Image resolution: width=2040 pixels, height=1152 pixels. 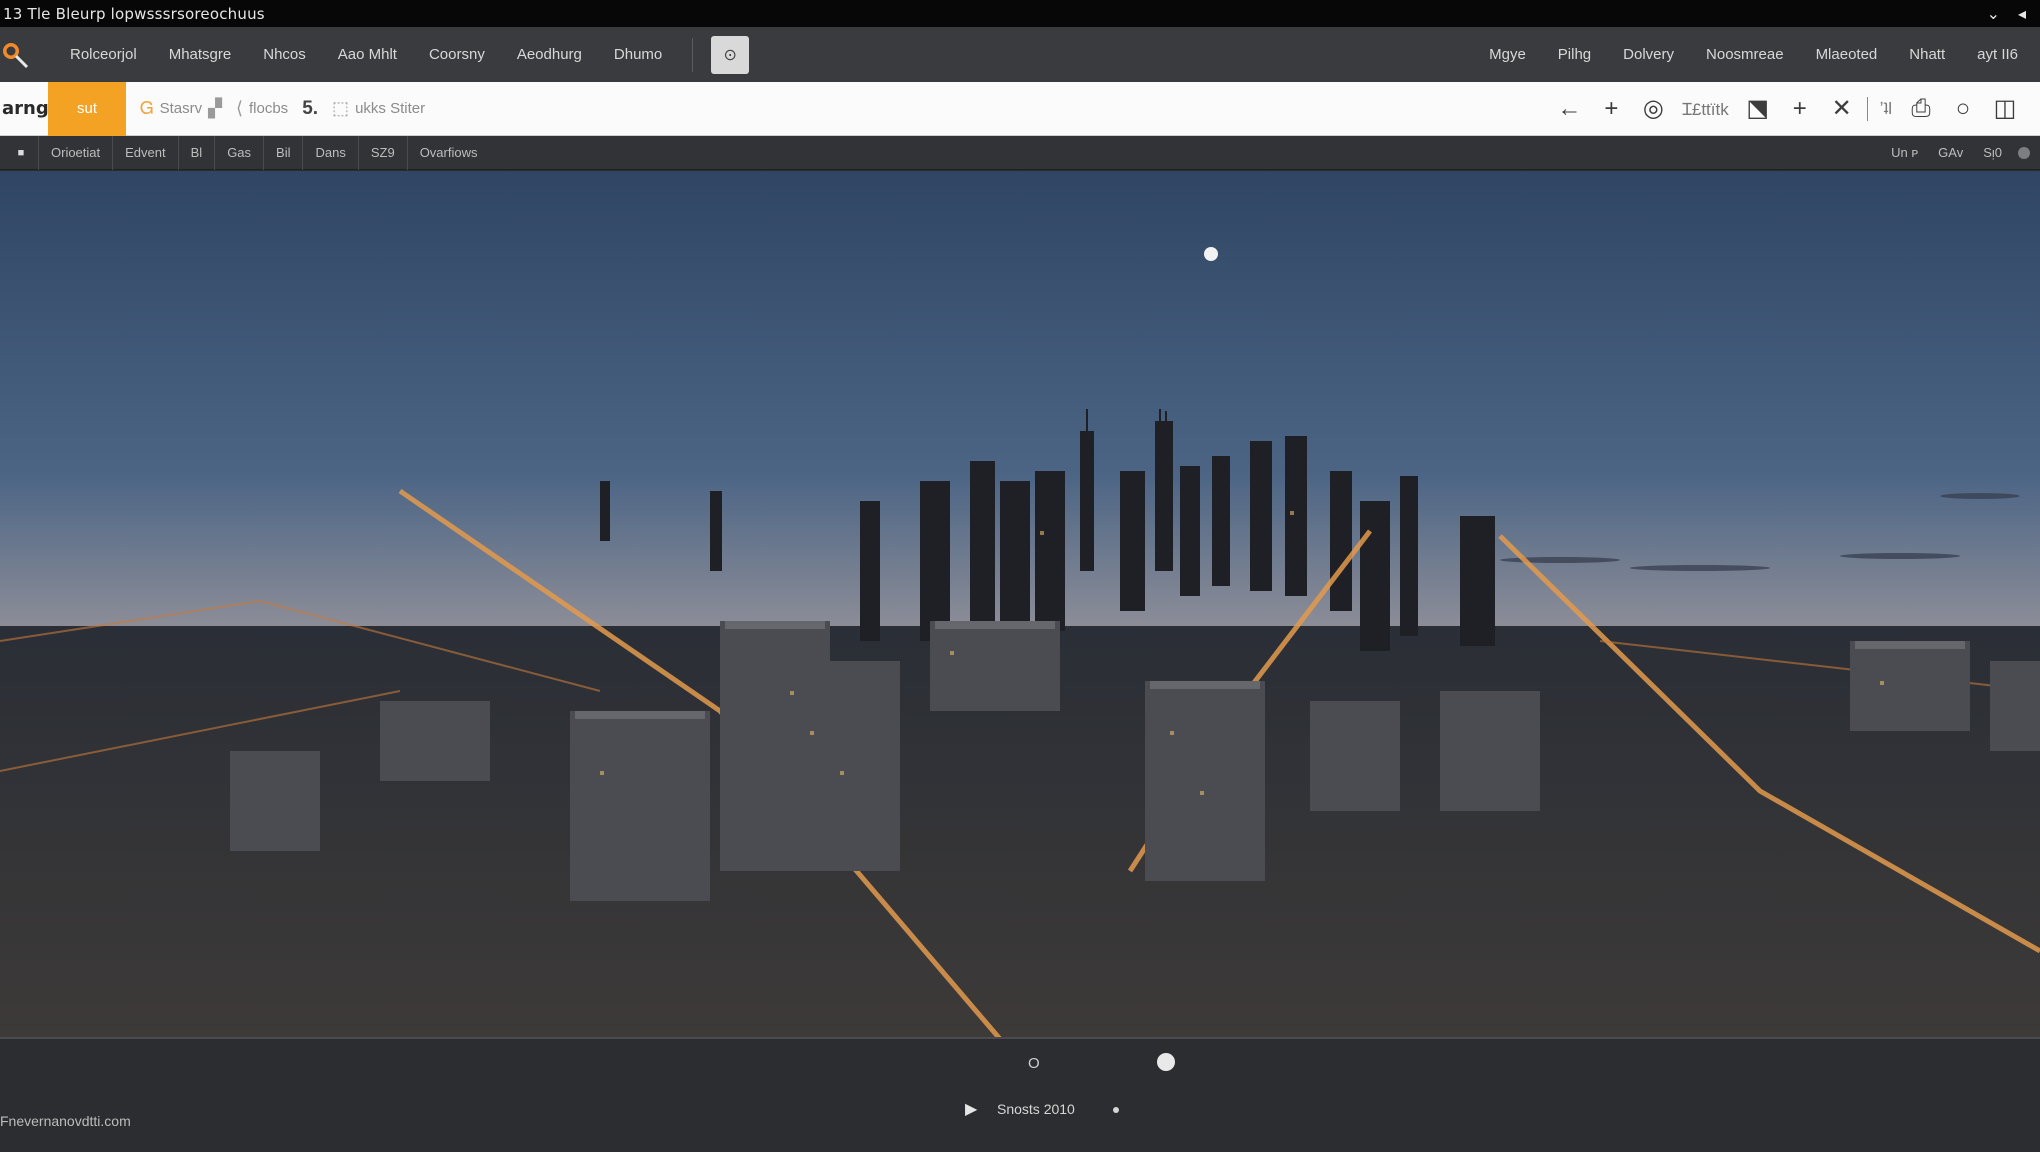 I want to click on footer-url: Fnevernanovdtti.com, so click(x=65, y=1121).